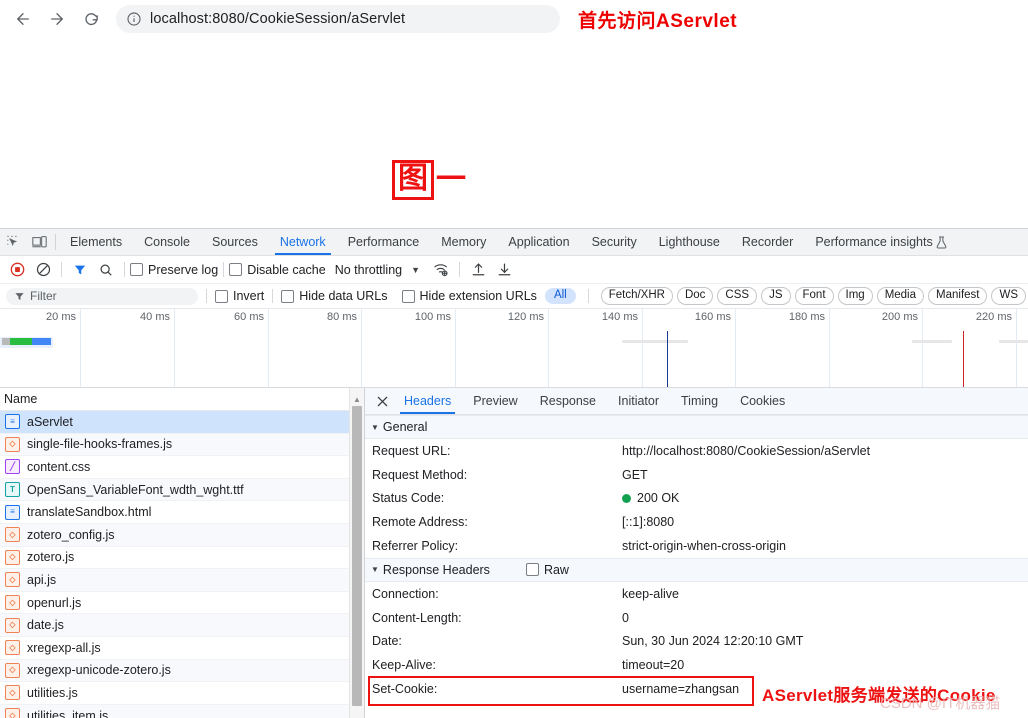  I want to click on detail-tab-label: Initiator, so click(639, 401).